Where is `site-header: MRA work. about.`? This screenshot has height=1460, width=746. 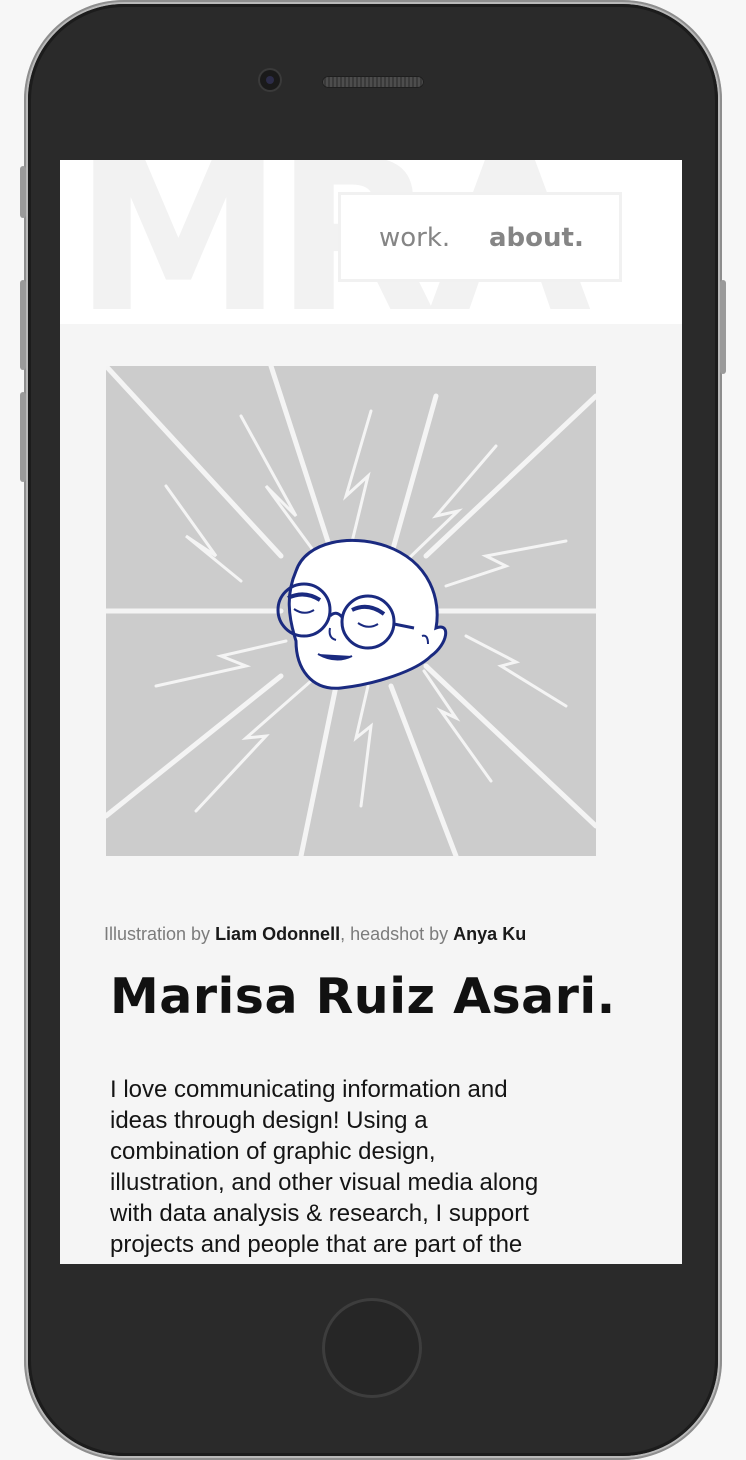
site-header: MRA work. about. is located at coordinates (371, 242).